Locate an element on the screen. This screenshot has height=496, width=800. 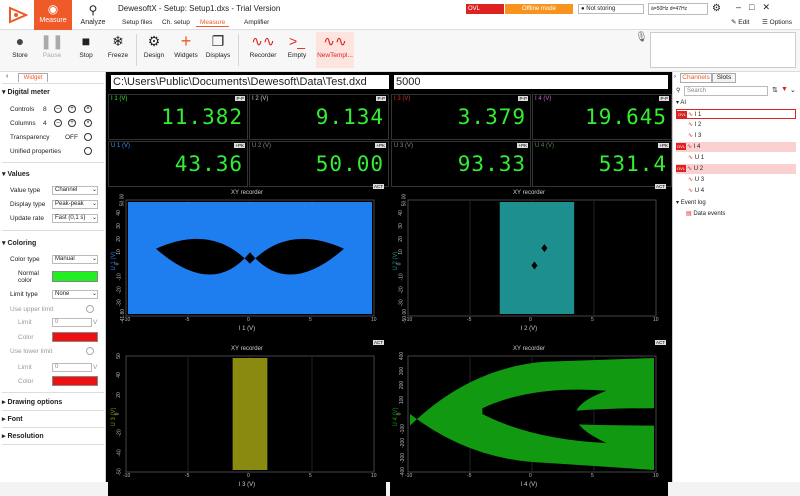
digital-meter: I 2 (V) P-P 9.134 is located at coordinates (319, 117).